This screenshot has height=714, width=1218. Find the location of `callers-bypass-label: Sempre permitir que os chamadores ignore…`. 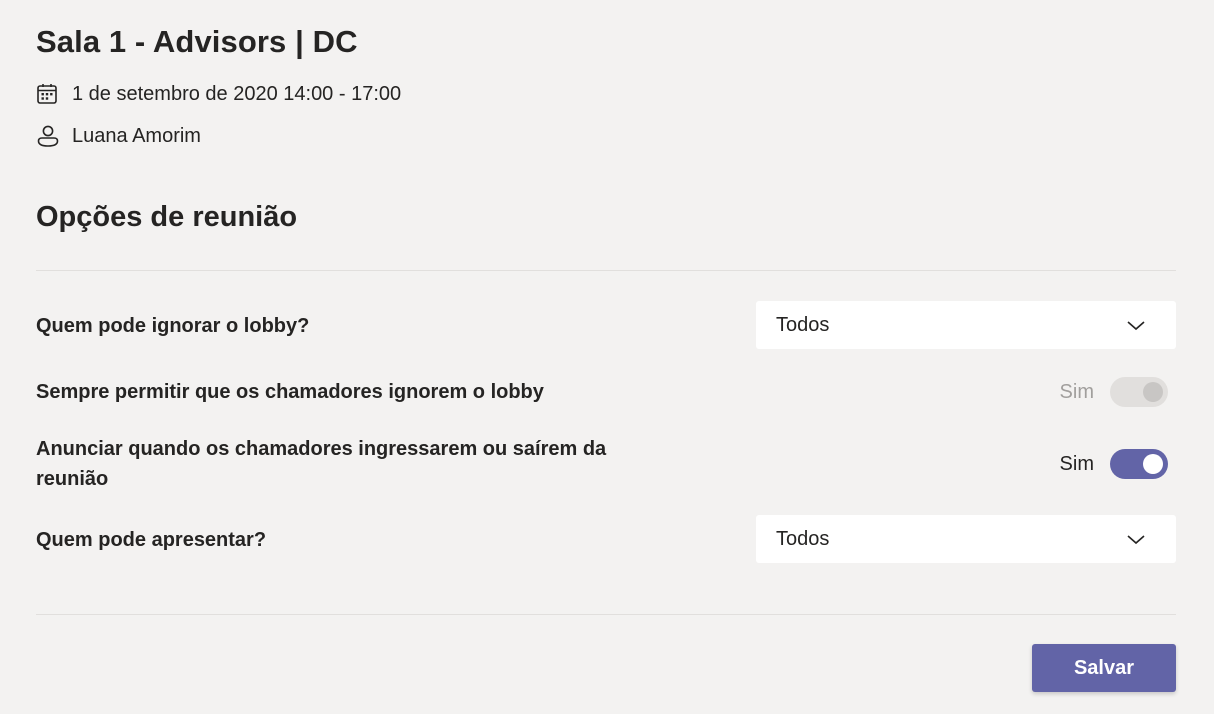

callers-bypass-label: Sempre permitir que os chamadores ignore… is located at coordinates (290, 392).